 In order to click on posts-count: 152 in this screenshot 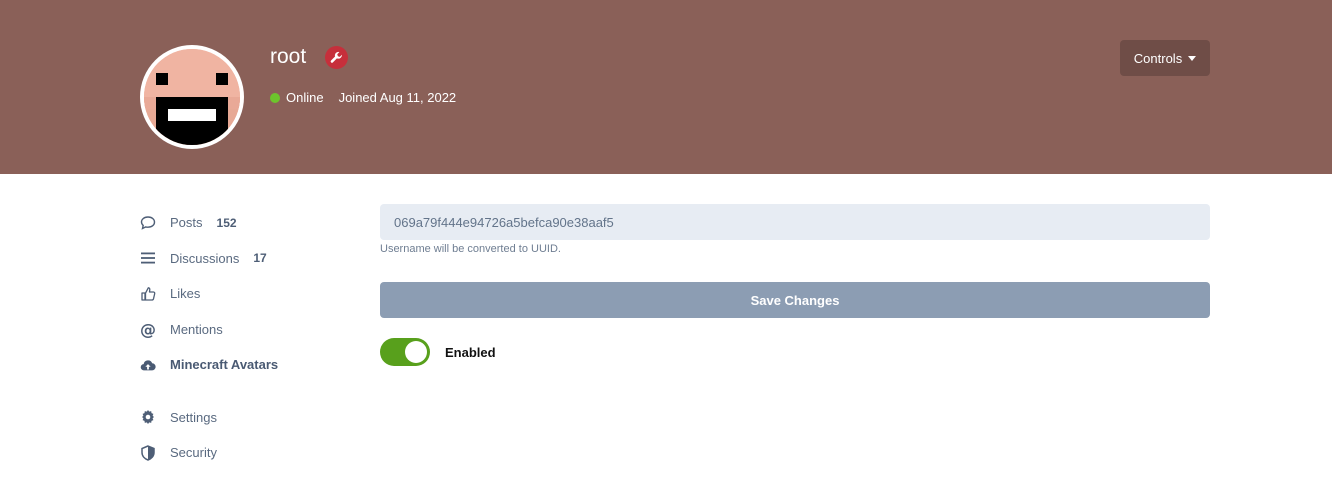, I will do `click(226, 222)`.